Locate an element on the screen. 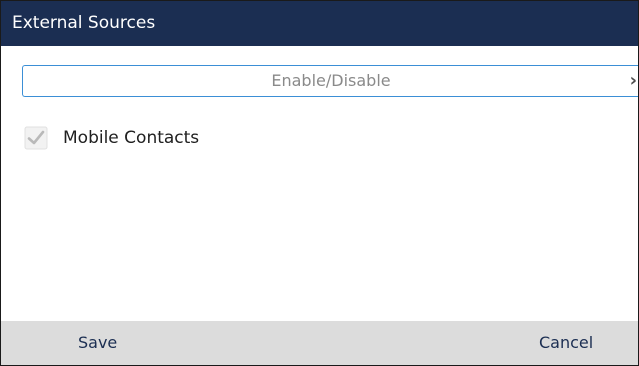 This screenshot has width=639, height=366. chevron-right-icon: › is located at coordinates (633, 80).